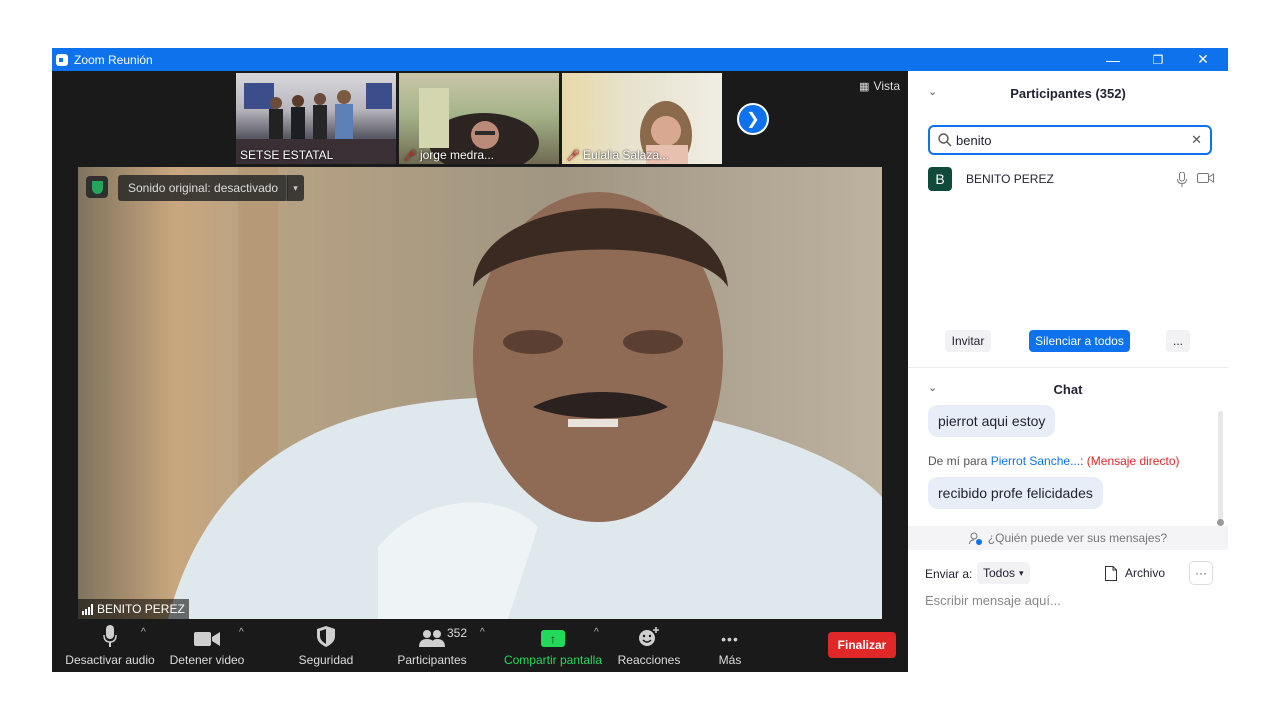 This screenshot has height=720, width=1280. Describe the element at coordinates (1195, 179) in the screenshot. I see `participant-status-icons` at that location.